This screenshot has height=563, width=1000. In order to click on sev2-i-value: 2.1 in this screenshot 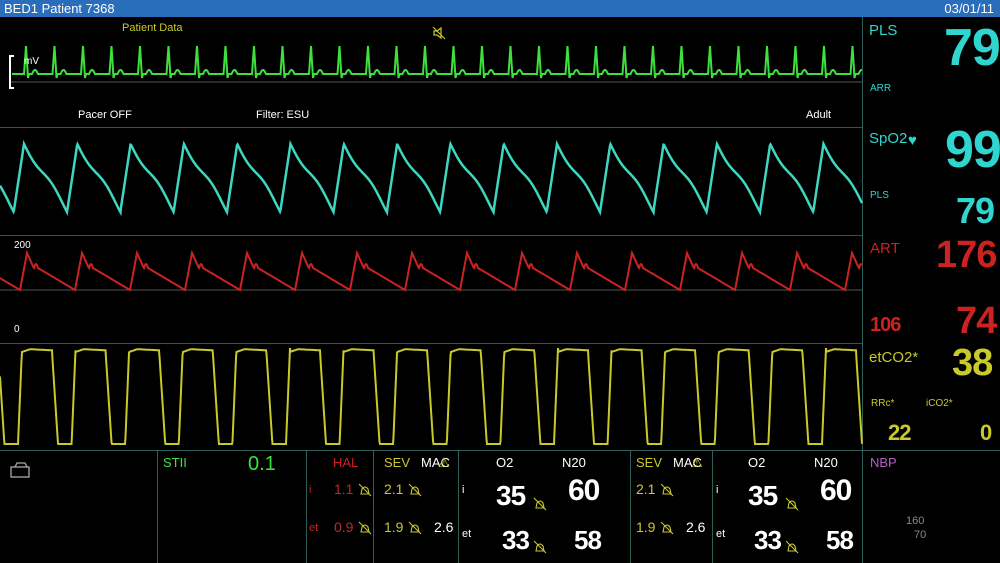, I will do `click(646, 489)`.